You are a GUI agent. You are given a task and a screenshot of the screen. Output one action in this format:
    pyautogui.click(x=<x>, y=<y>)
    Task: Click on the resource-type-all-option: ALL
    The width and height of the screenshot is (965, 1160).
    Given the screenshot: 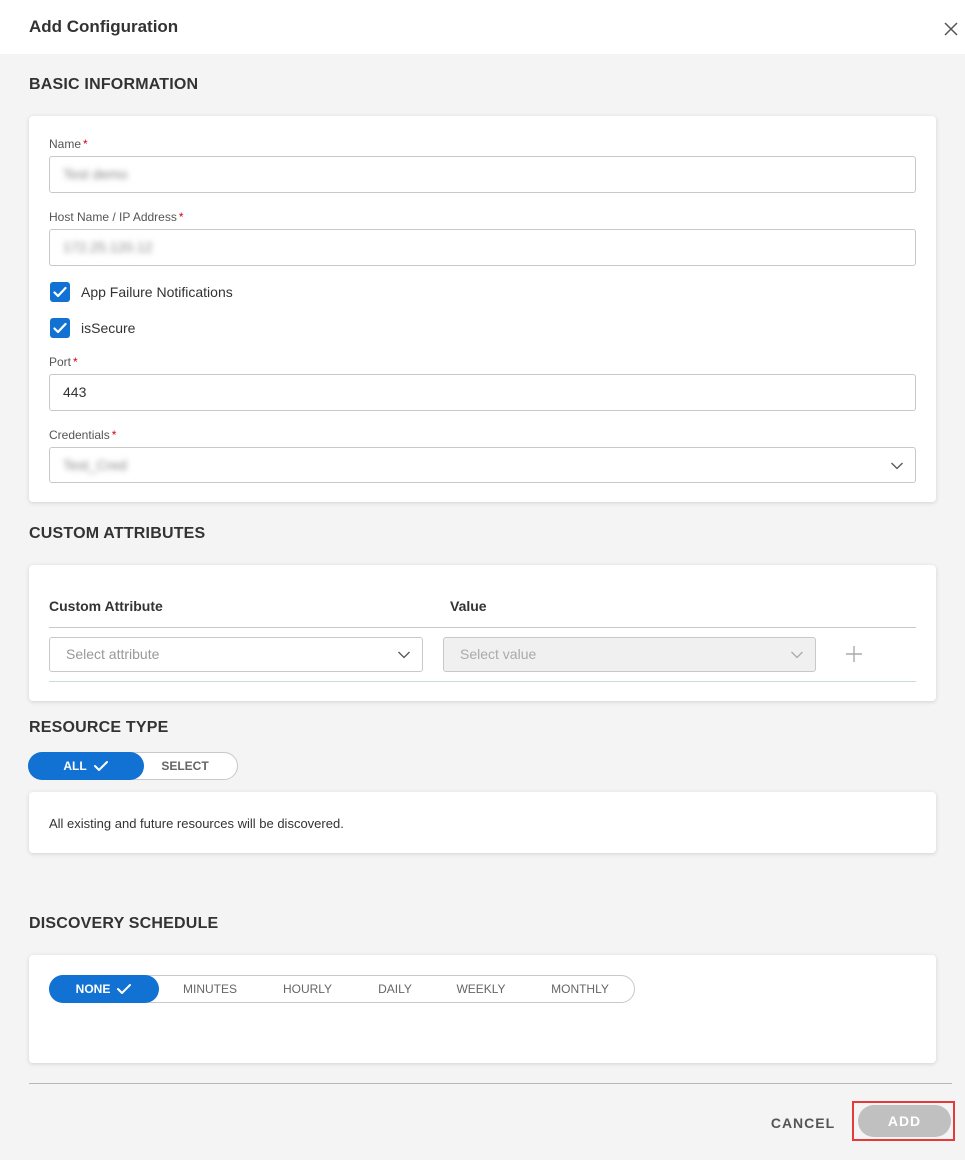 What is the action you would take?
    pyautogui.click(x=86, y=766)
    